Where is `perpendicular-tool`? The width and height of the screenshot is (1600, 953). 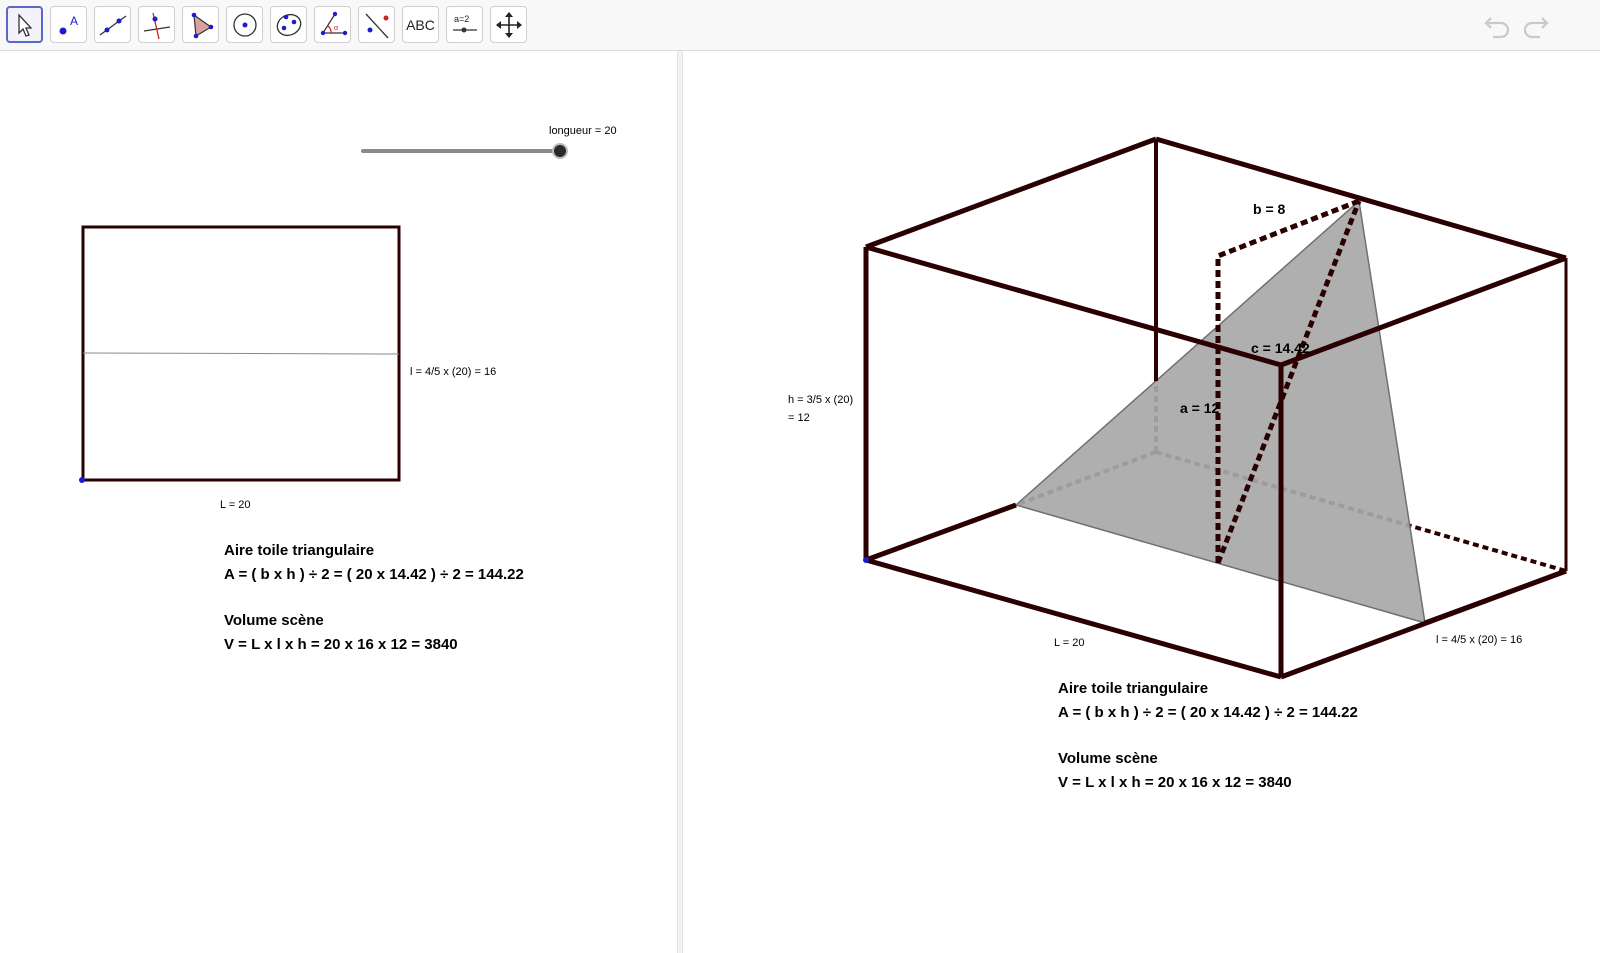
perpendicular-tool is located at coordinates (156, 24).